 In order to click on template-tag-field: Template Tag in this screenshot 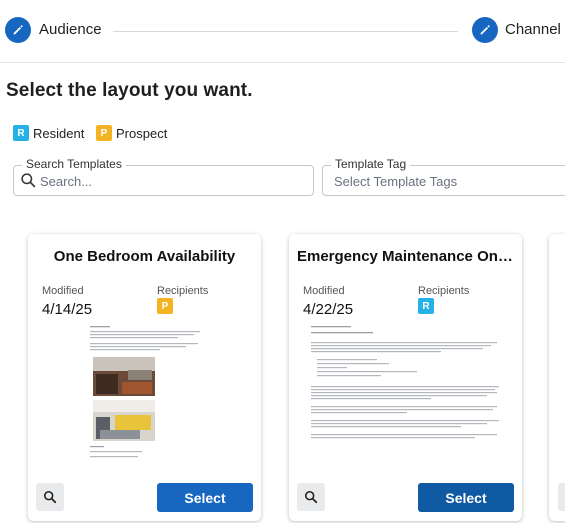, I will do `click(443, 176)`.